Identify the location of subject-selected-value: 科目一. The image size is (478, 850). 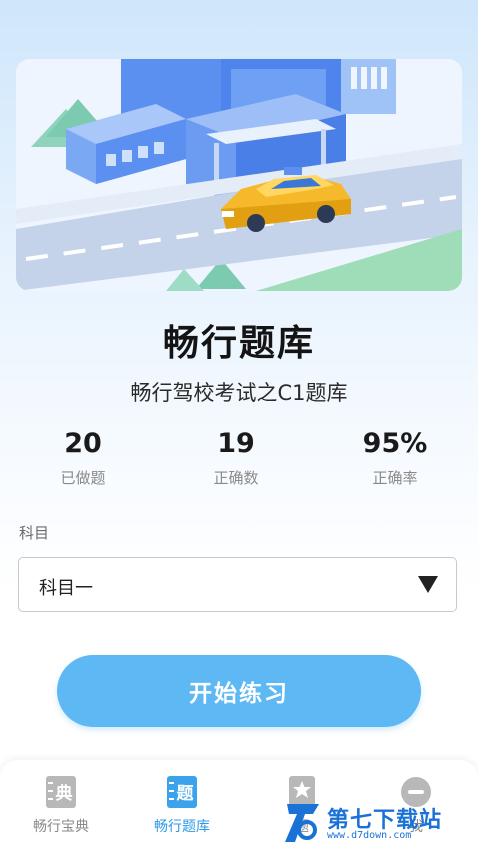
(66, 588).